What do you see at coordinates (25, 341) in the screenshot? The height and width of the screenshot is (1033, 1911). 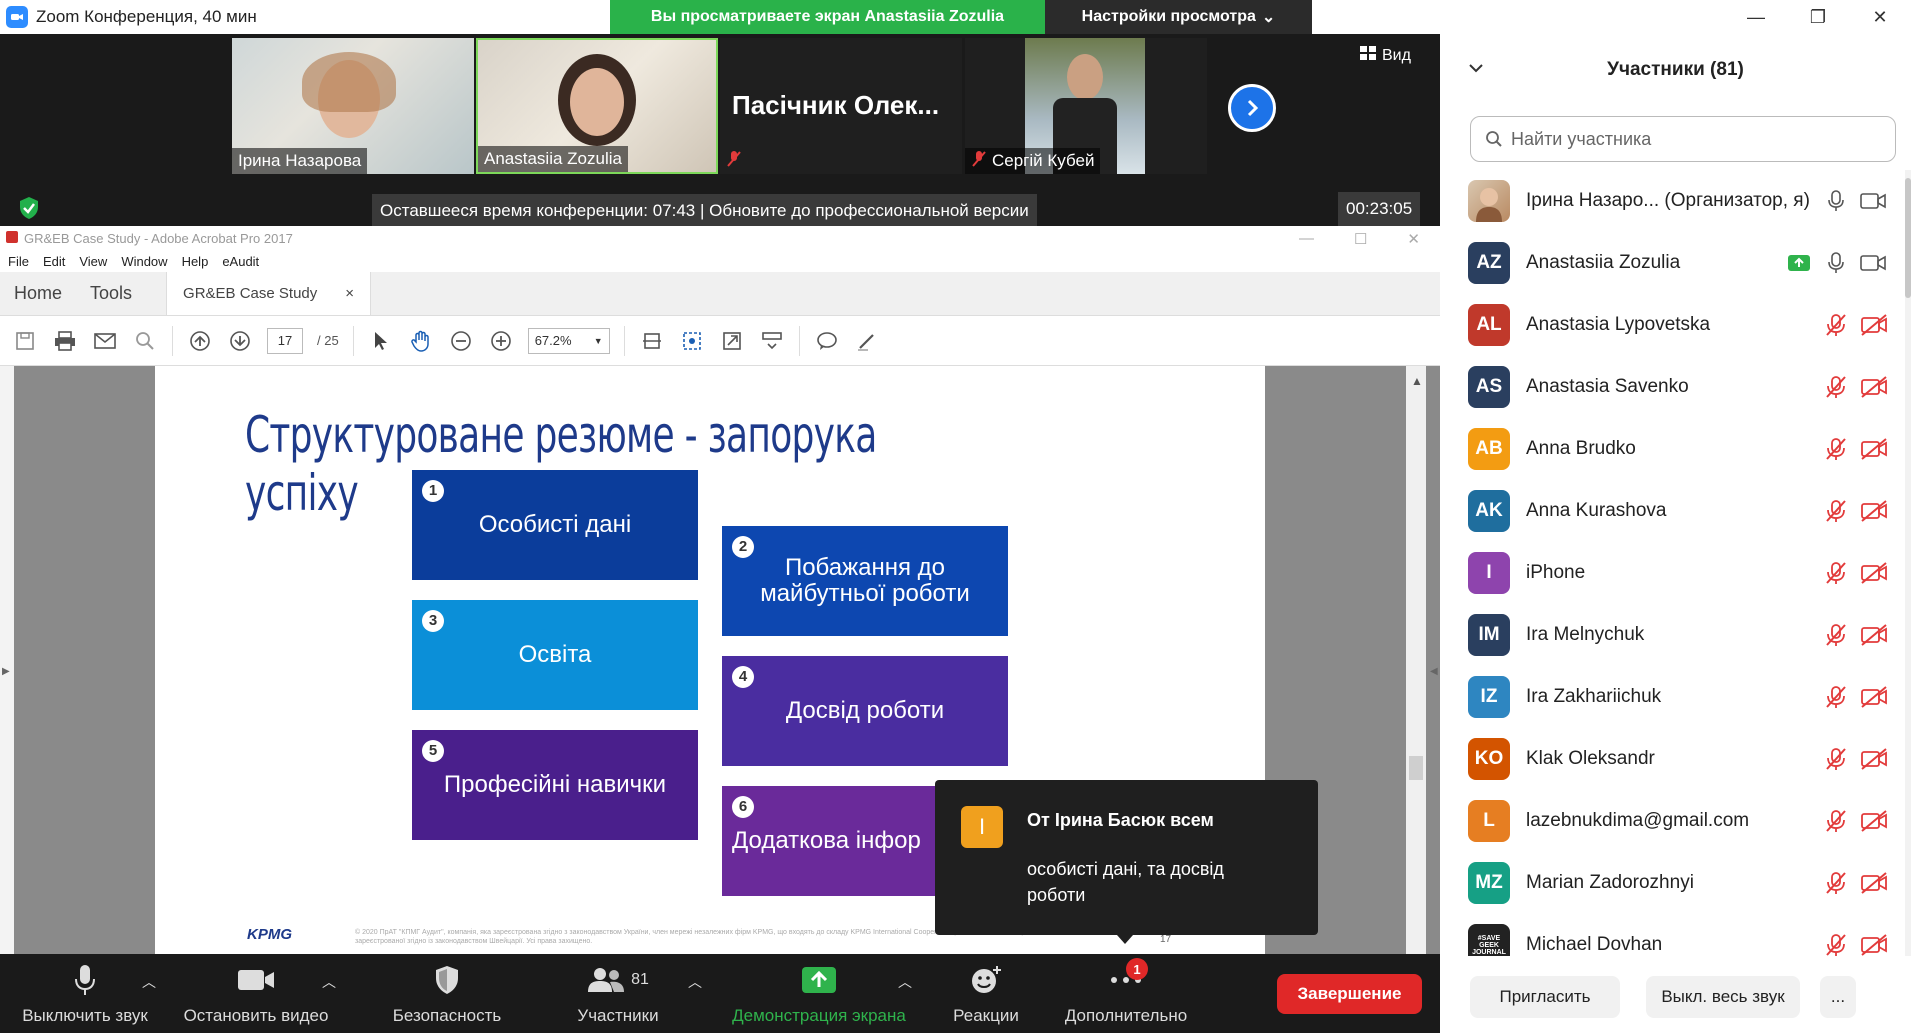 I see `save-icon` at bounding box center [25, 341].